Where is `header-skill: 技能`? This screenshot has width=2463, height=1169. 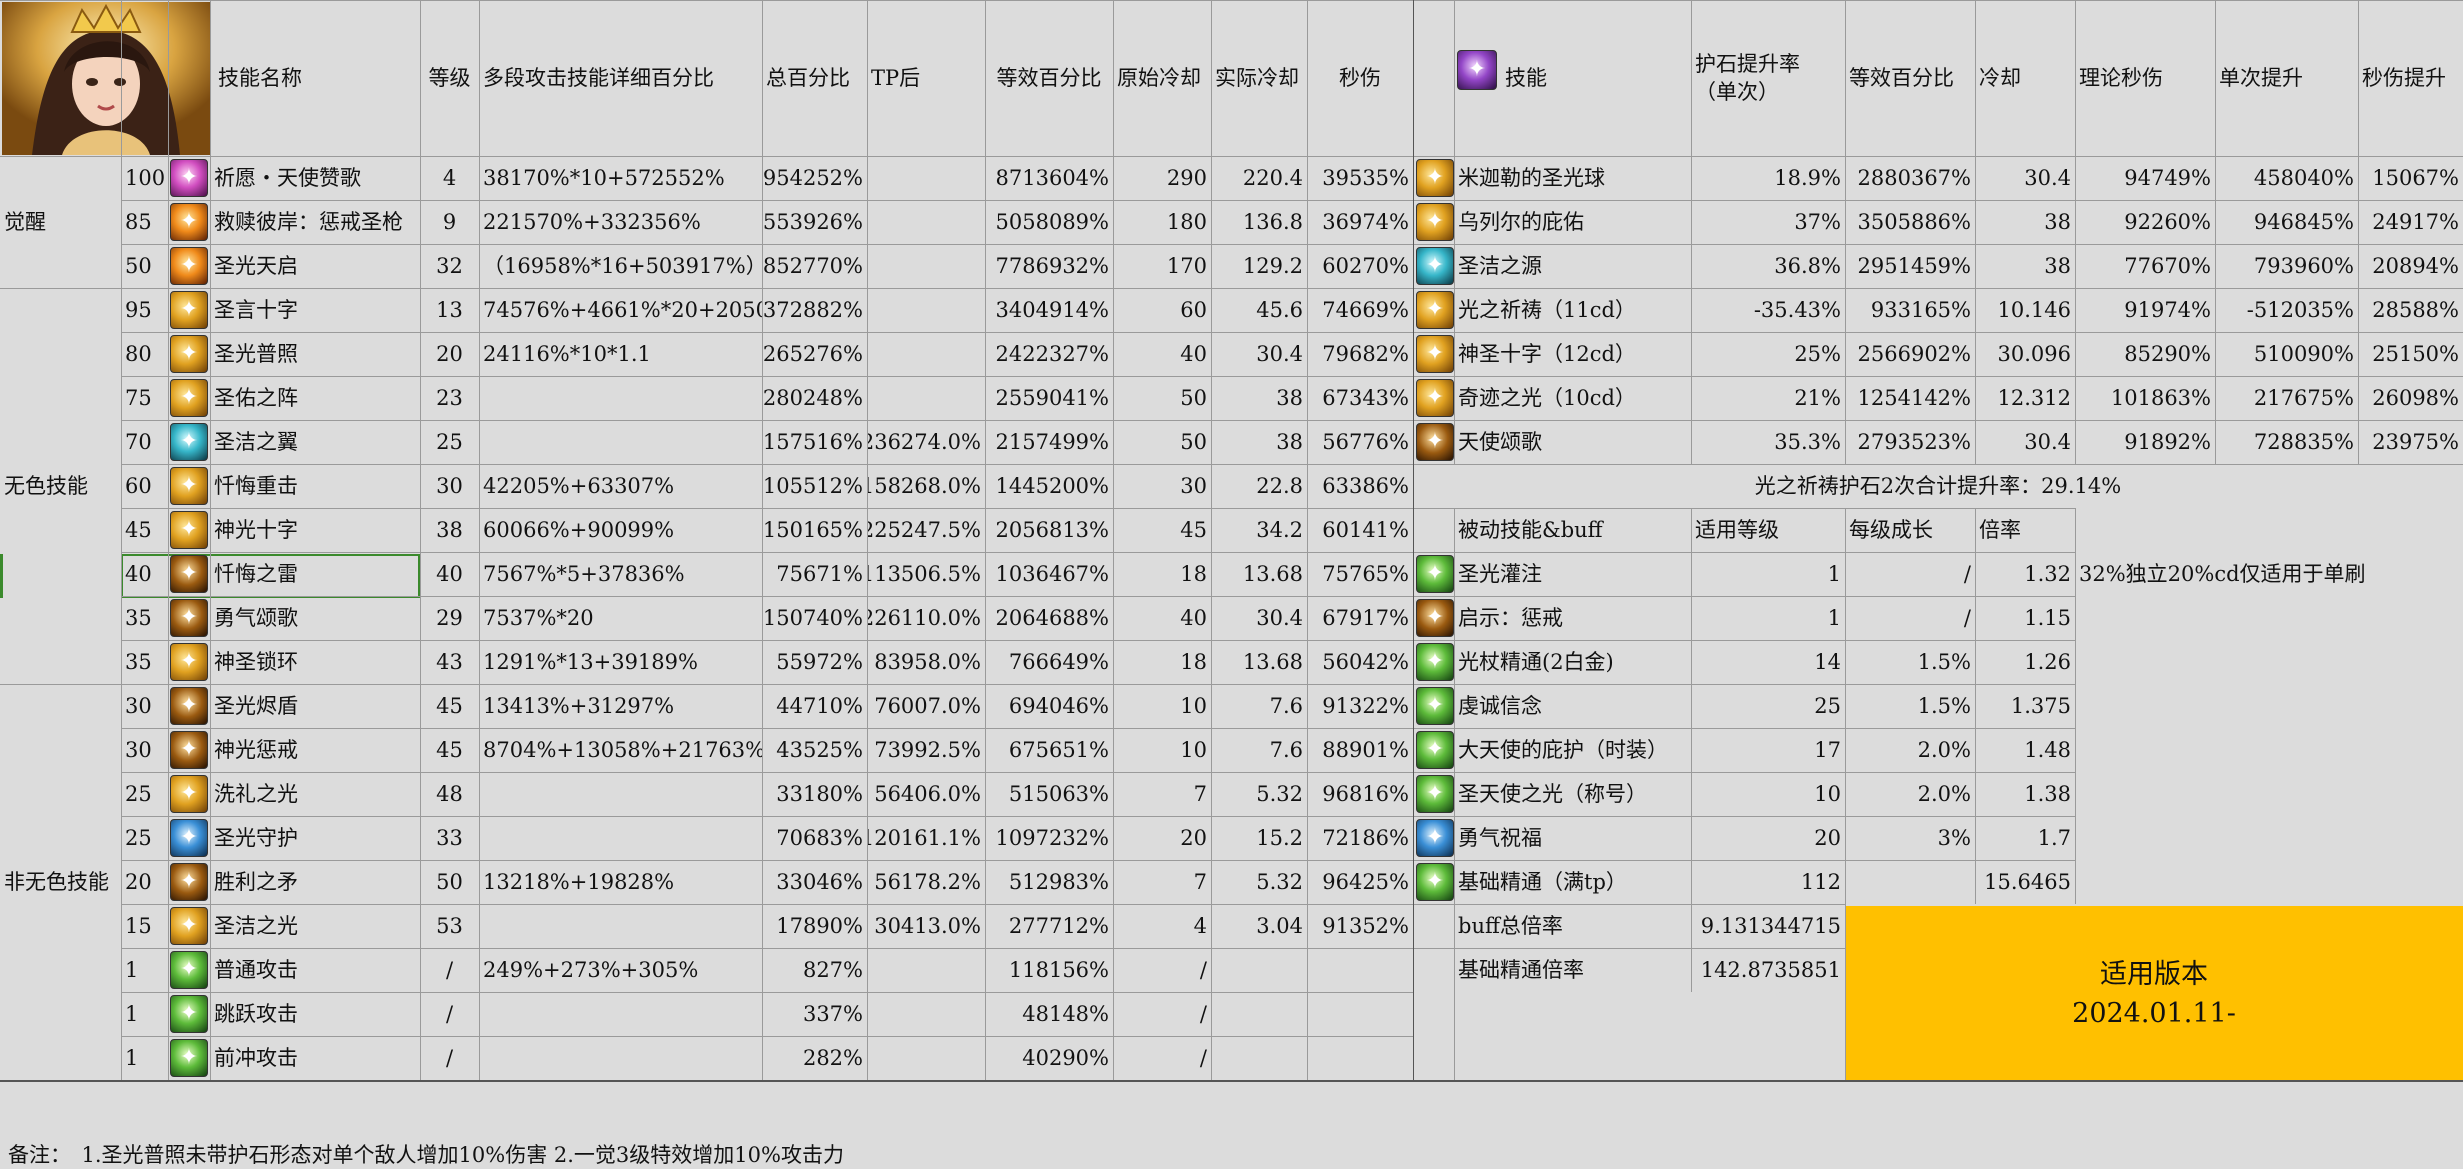 header-skill: 技能 is located at coordinates (1596, 78).